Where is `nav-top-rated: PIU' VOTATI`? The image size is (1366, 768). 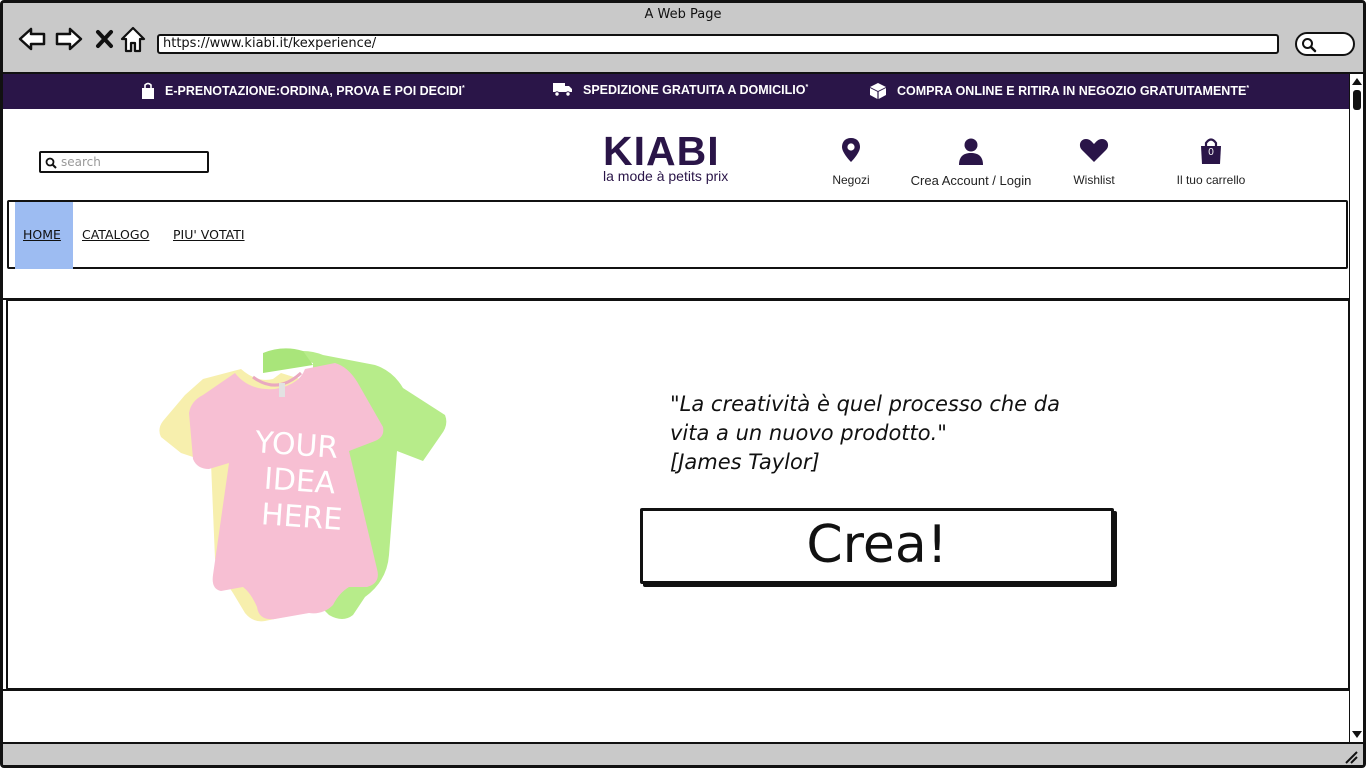 nav-top-rated: PIU' VOTATI is located at coordinates (209, 234).